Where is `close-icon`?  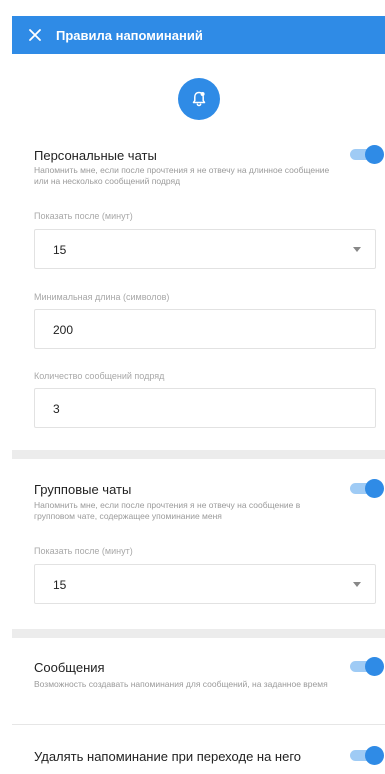 close-icon is located at coordinates (35, 35).